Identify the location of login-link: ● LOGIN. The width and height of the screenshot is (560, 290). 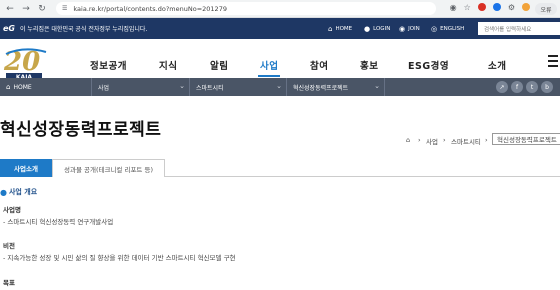
(377, 28).